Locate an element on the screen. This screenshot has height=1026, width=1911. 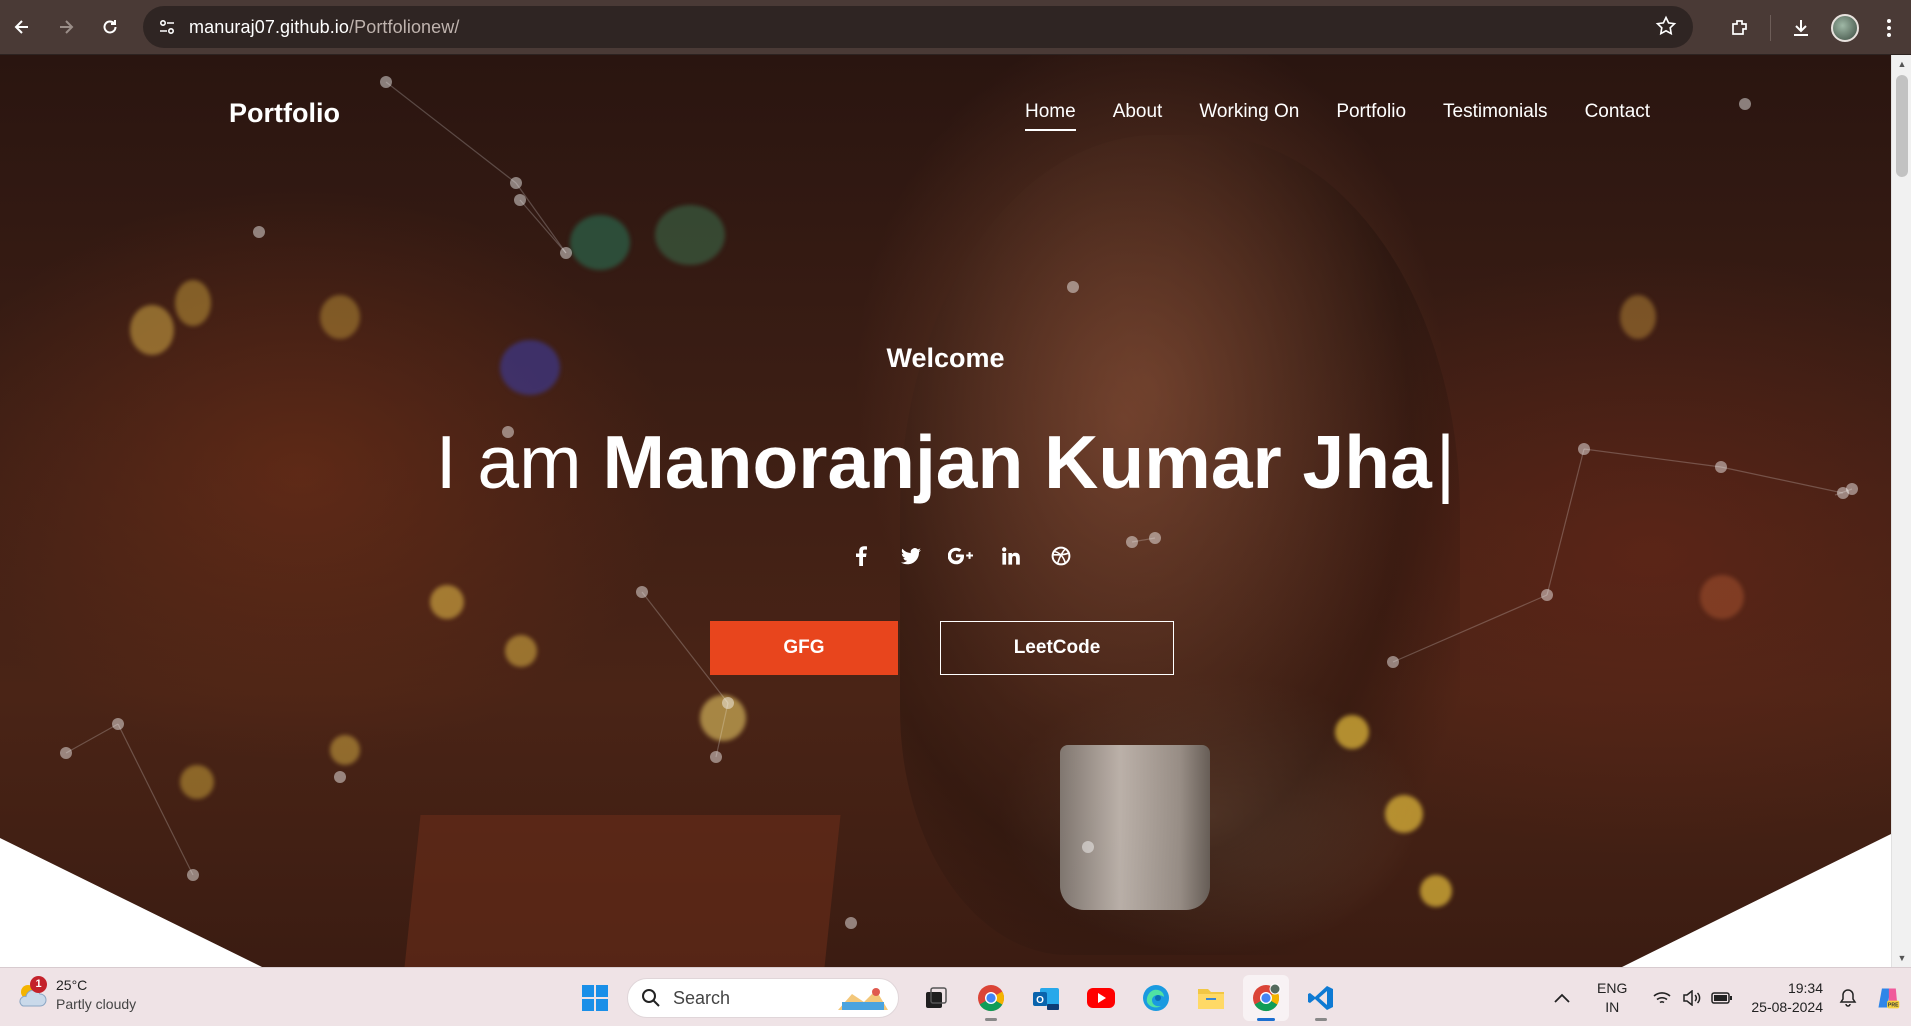
dribbble-icon is located at coordinates (1061, 556).